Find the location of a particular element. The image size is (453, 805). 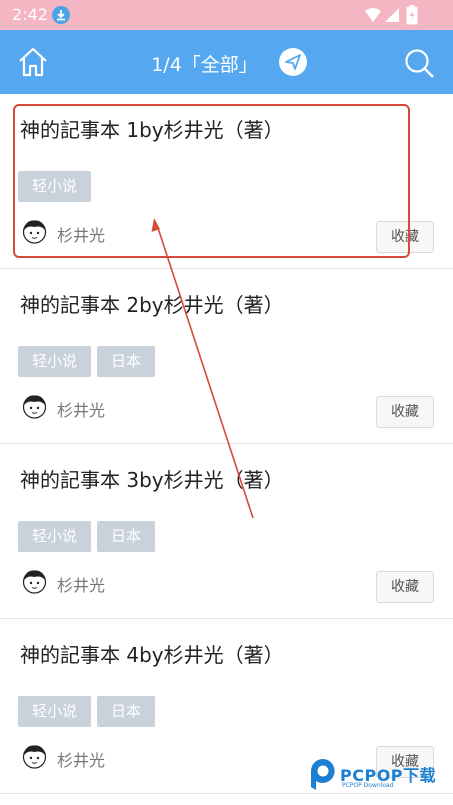

tag-list: 轻小说 is located at coordinates (55, 186).